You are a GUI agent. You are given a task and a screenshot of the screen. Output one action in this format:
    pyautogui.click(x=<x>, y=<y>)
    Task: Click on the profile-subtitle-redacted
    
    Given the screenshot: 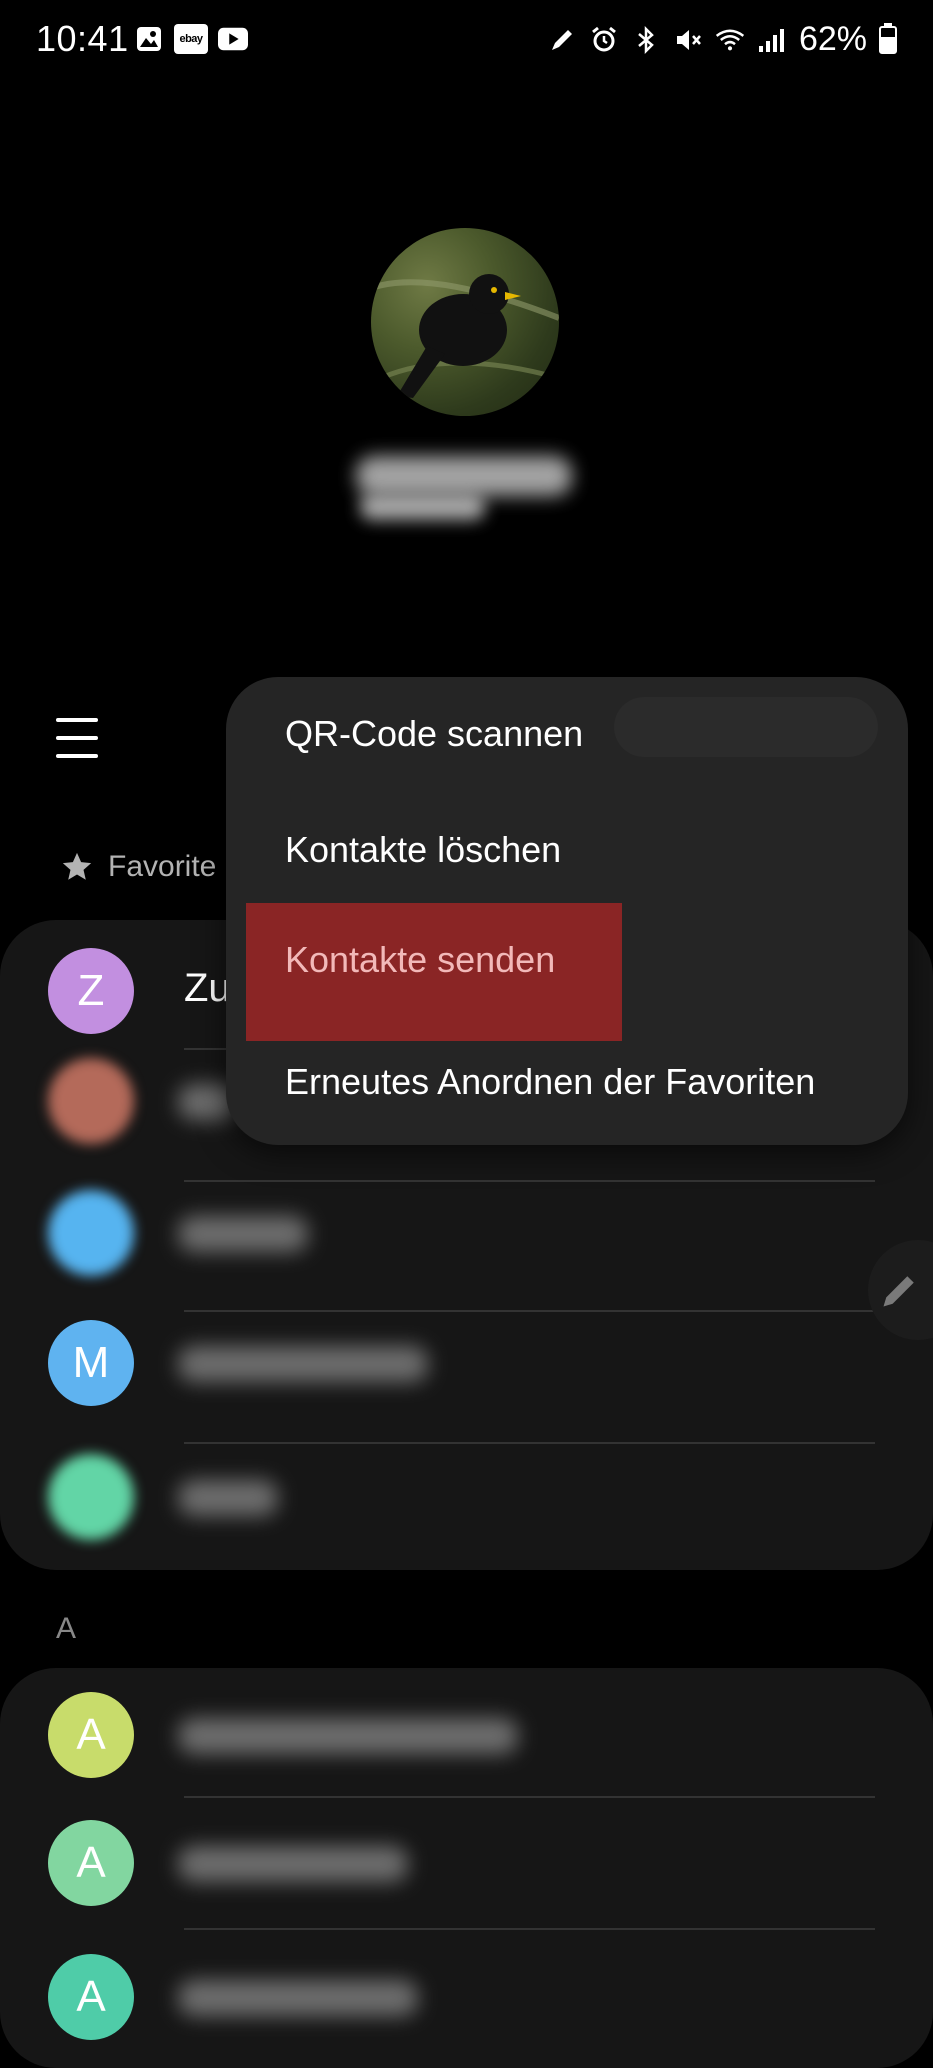 What is the action you would take?
    pyautogui.click(x=422, y=507)
    